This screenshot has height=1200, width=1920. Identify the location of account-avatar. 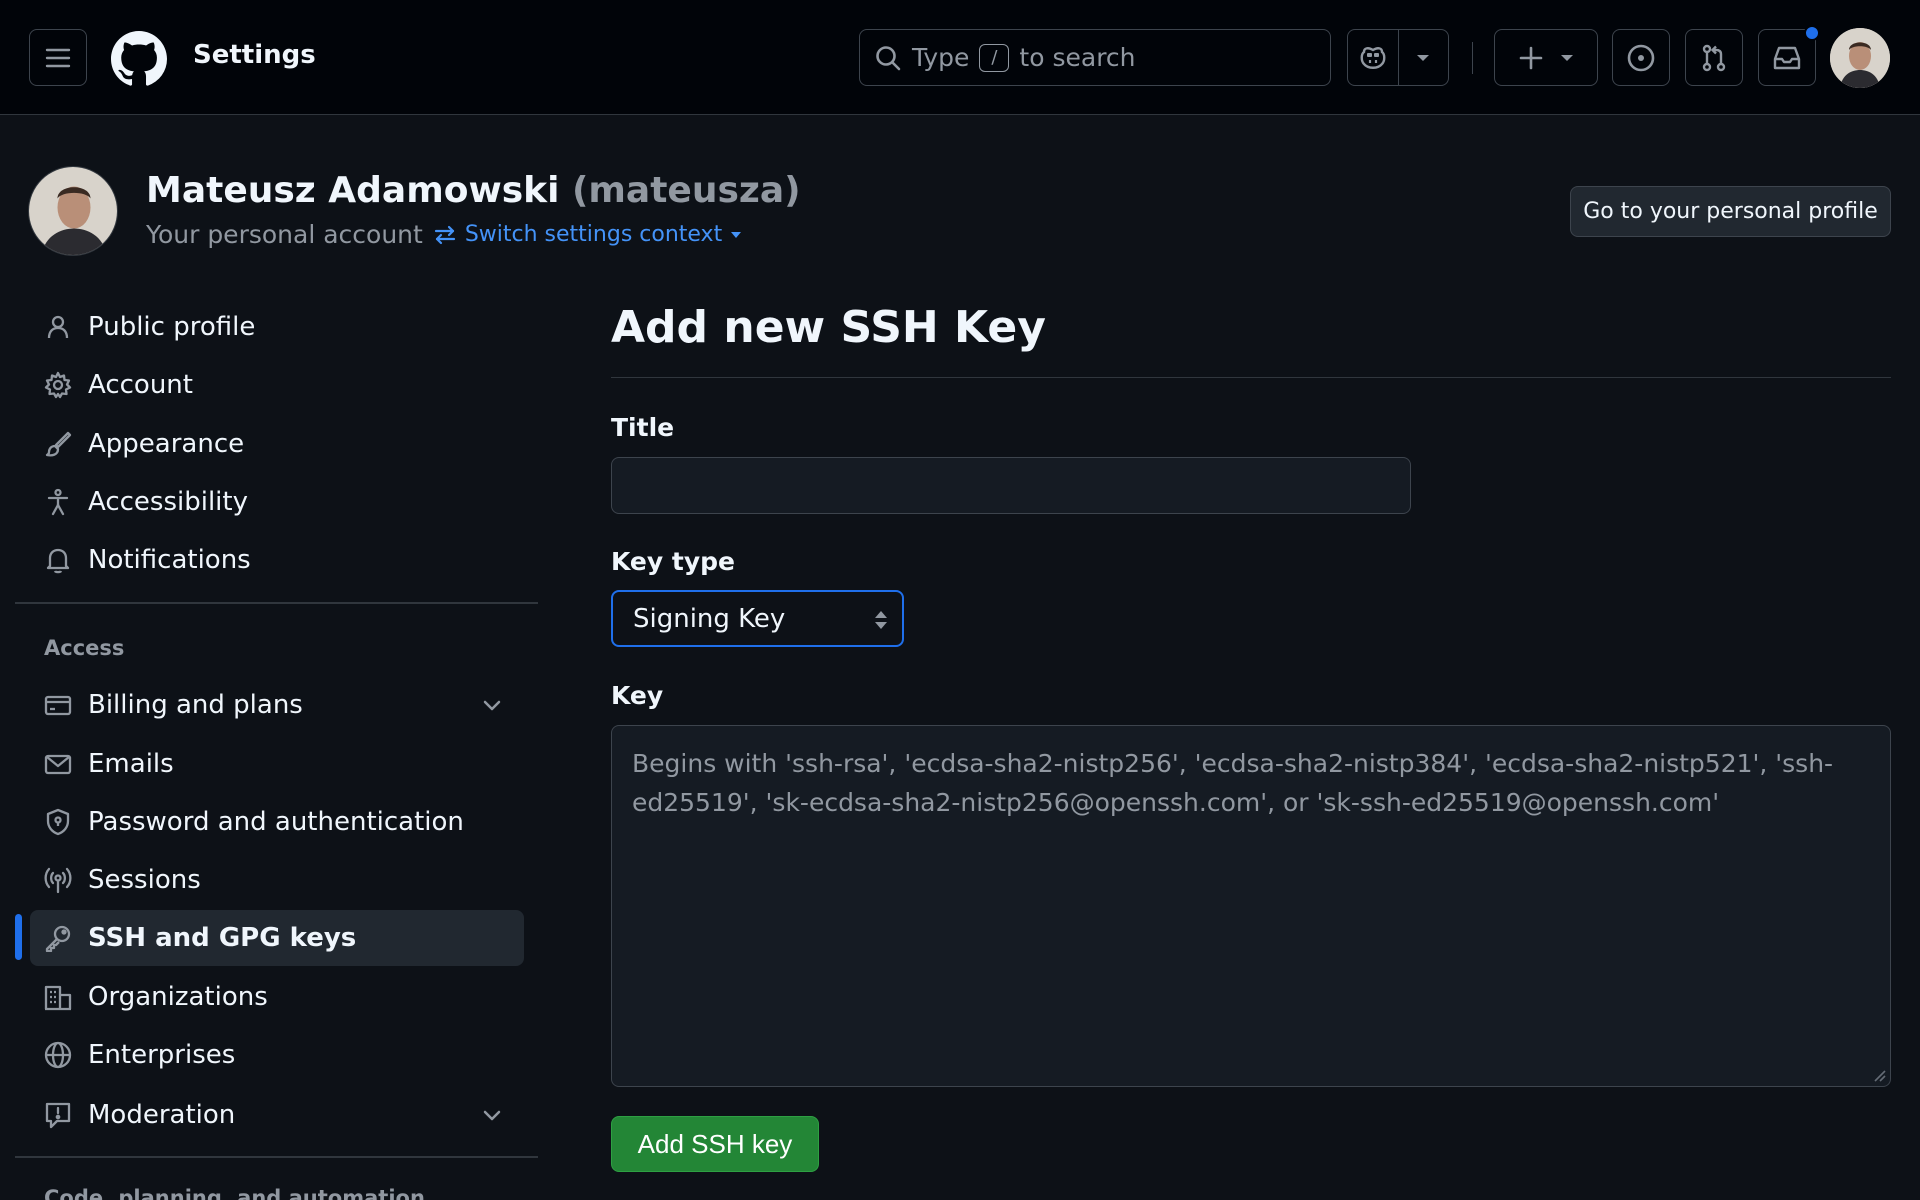
(73, 211).